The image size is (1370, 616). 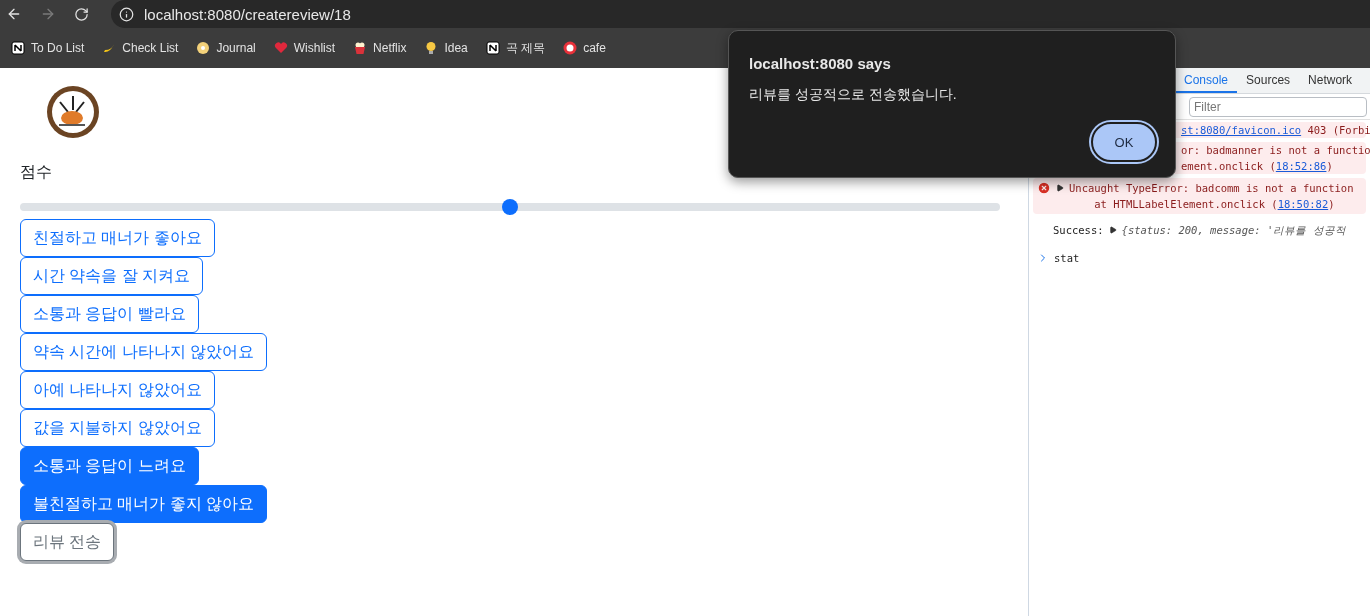 What do you see at coordinates (446, 48) in the screenshot?
I see `bookmark: Idea` at bounding box center [446, 48].